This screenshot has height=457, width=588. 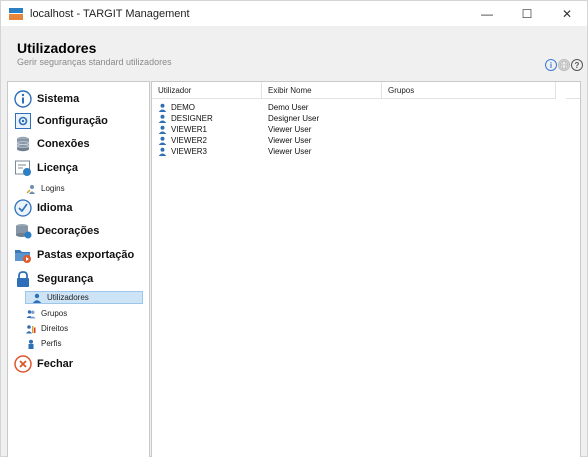 I want to click on cell-exibir-nome: Demo User, so click(x=288, y=107).